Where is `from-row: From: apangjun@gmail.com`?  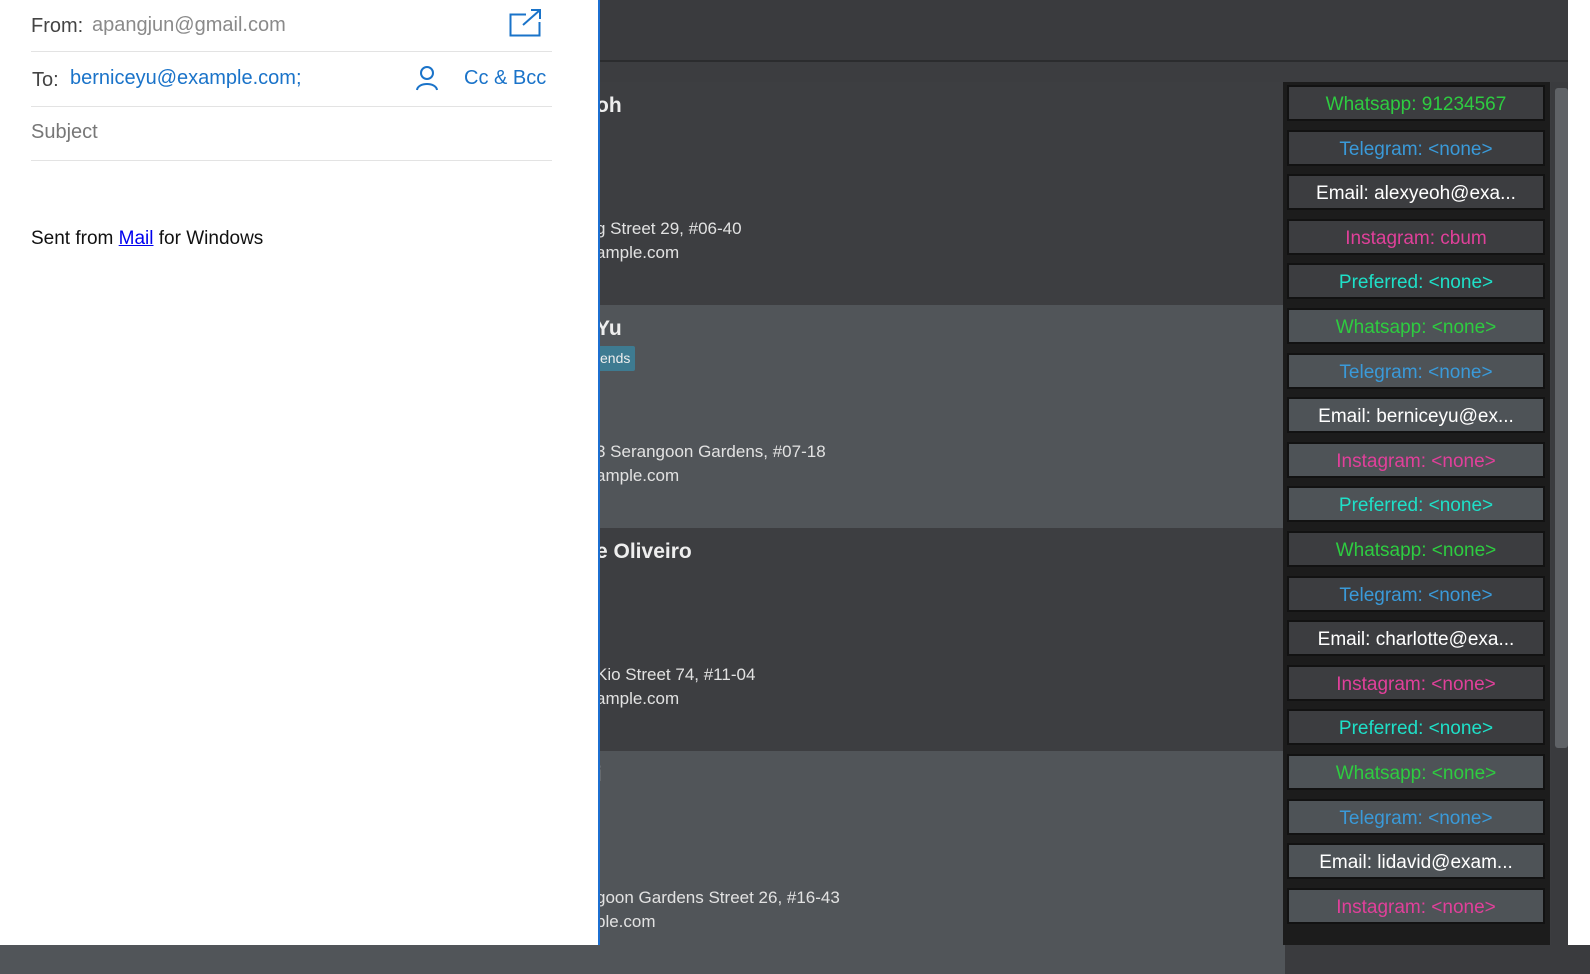
from-row: From: apangjun@gmail.com is located at coordinates (291, 26).